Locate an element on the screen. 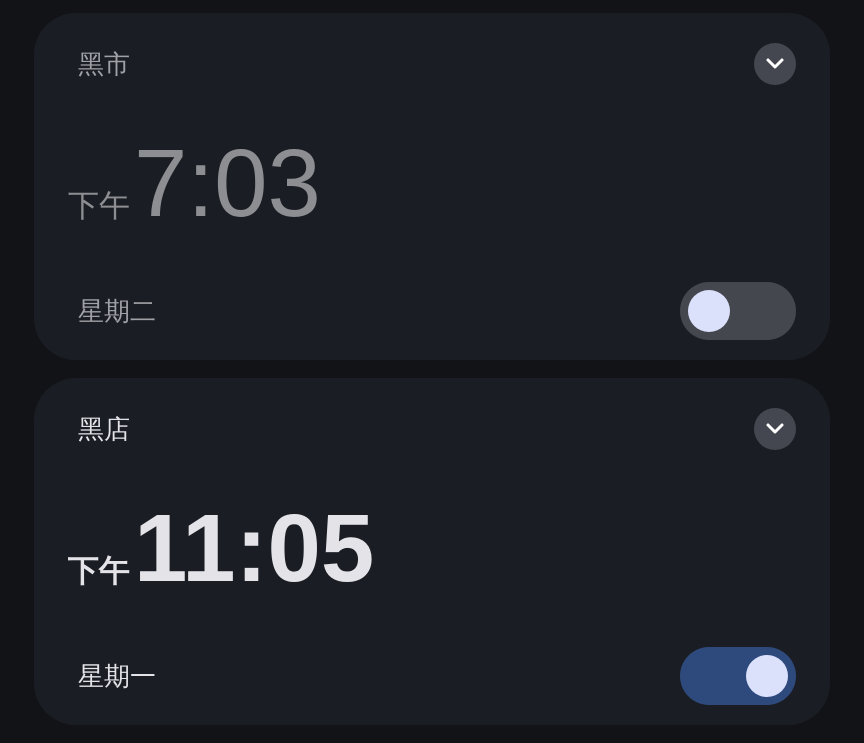 Image resolution: width=864 pixels, height=743 pixels. alarm-time: 7:03 is located at coordinates (227, 184).